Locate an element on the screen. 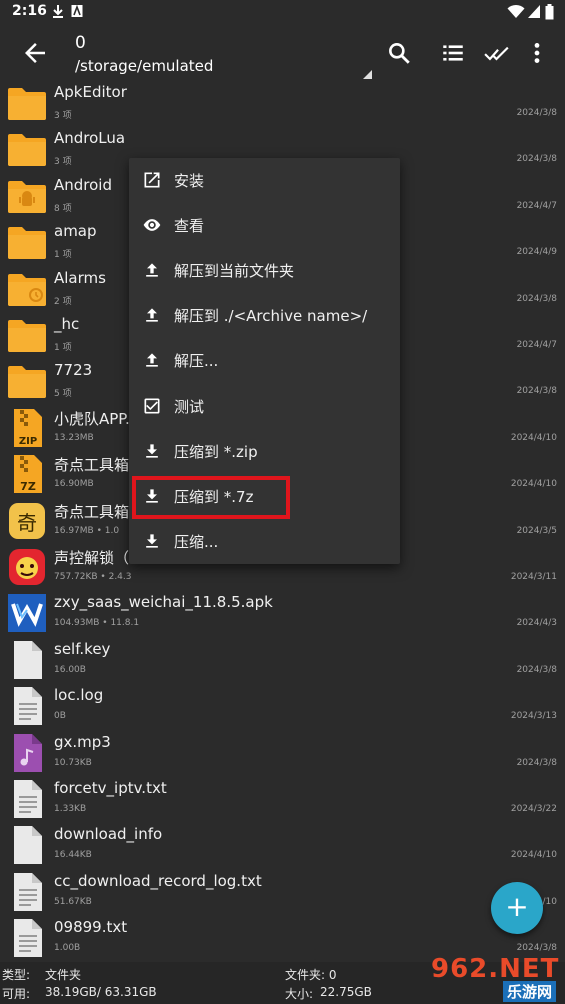 Image resolution: width=565 pixels, height=1004 pixels. file-row: loc.log 0B 2024/3/13 is located at coordinates (282, 708).